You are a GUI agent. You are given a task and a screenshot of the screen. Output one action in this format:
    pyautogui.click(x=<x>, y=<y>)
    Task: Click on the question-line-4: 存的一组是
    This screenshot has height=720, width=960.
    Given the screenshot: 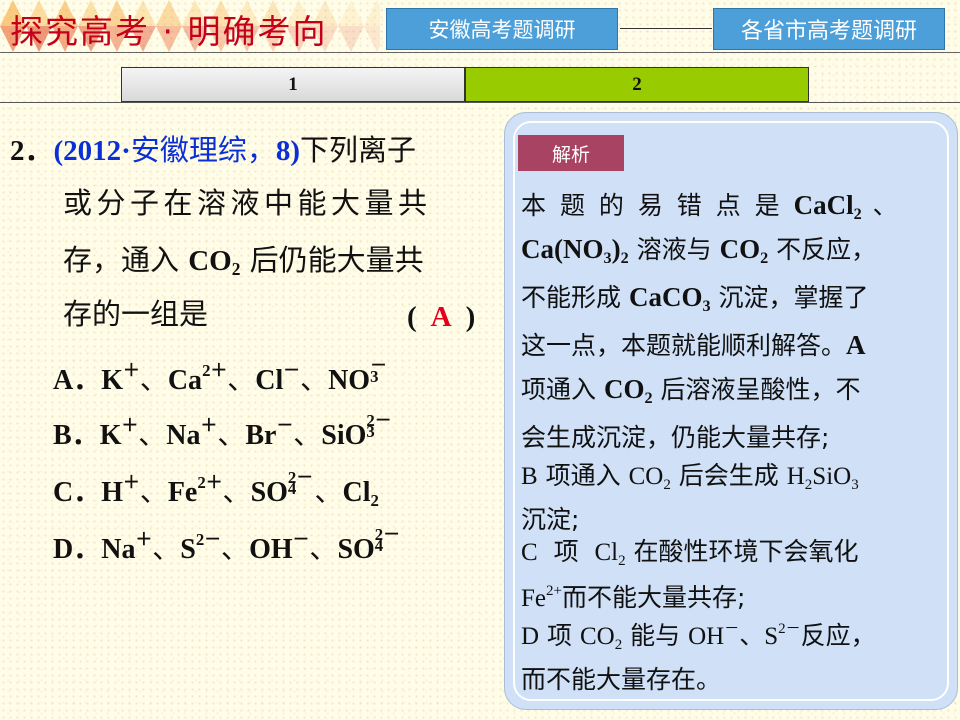 What is the action you would take?
    pyautogui.click(x=136, y=314)
    